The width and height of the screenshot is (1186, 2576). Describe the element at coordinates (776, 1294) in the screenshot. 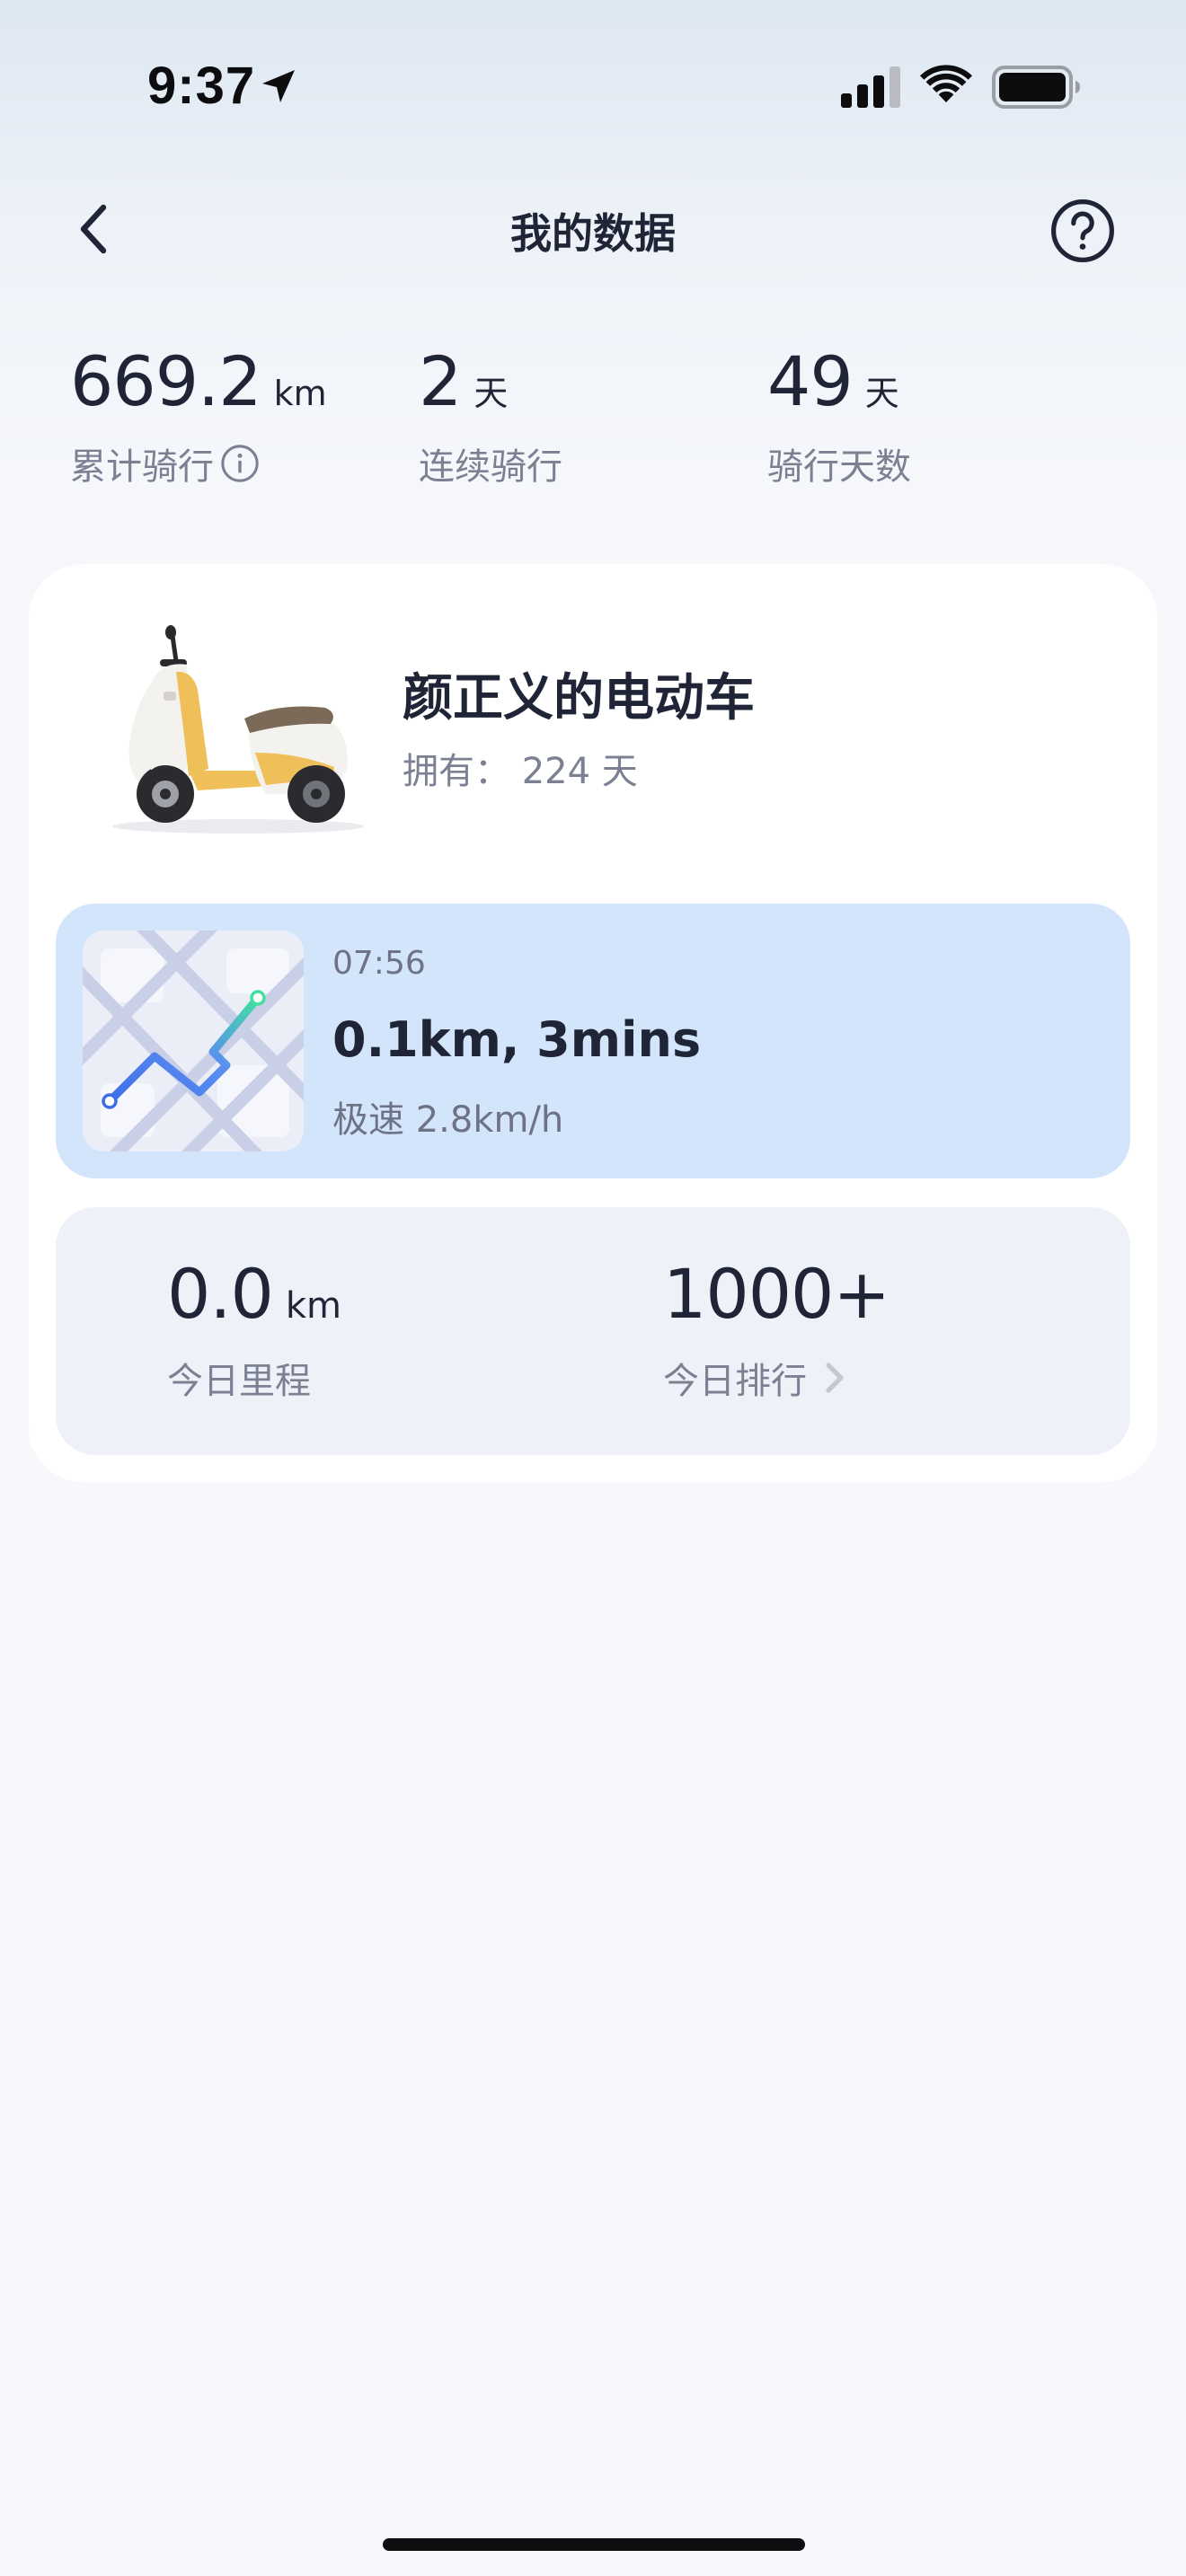

I see `today-ranking-value: 1000+` at that location.